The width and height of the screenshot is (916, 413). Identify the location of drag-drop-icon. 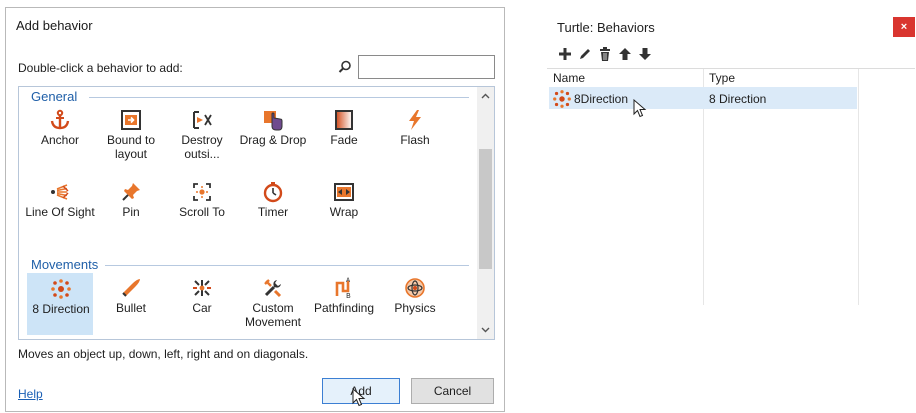
(273, 121).